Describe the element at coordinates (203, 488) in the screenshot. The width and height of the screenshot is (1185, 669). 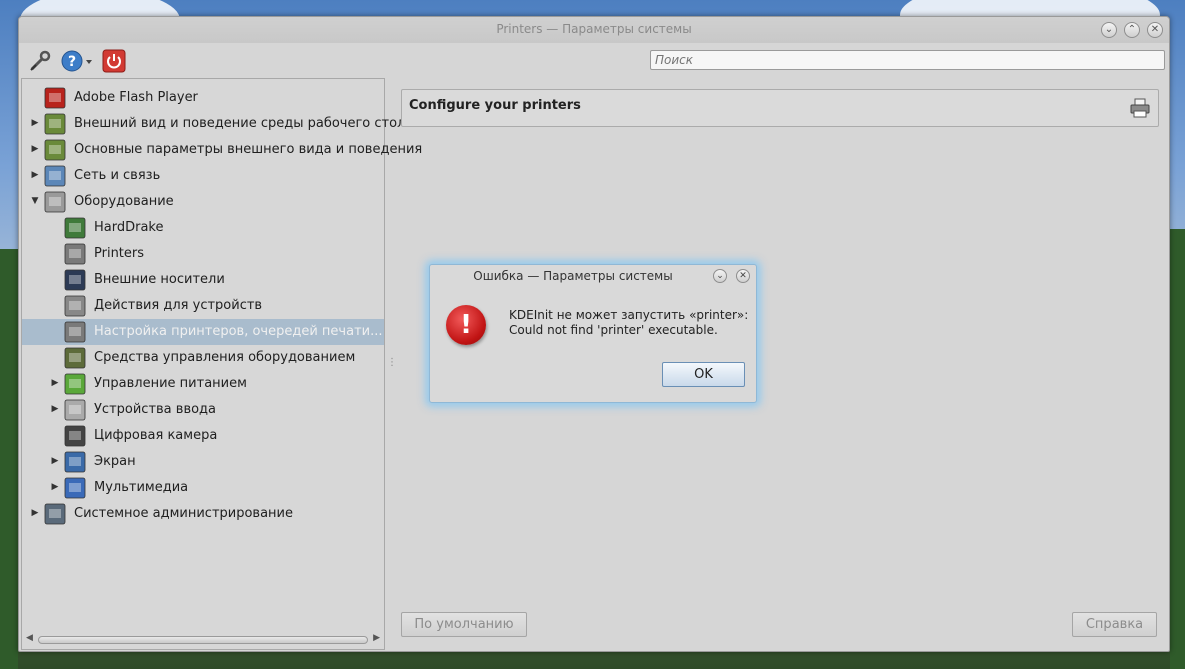
I see `sidebar-item: ▶ Мультимедиа` at that location.